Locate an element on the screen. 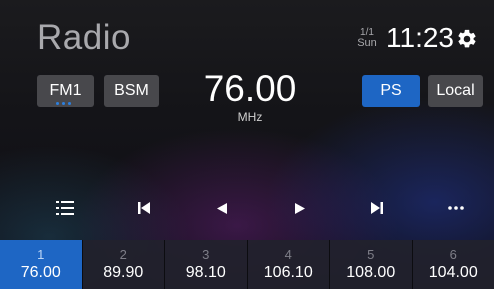  preset-5: 5 108.00 is located at coordinates (371, 264).